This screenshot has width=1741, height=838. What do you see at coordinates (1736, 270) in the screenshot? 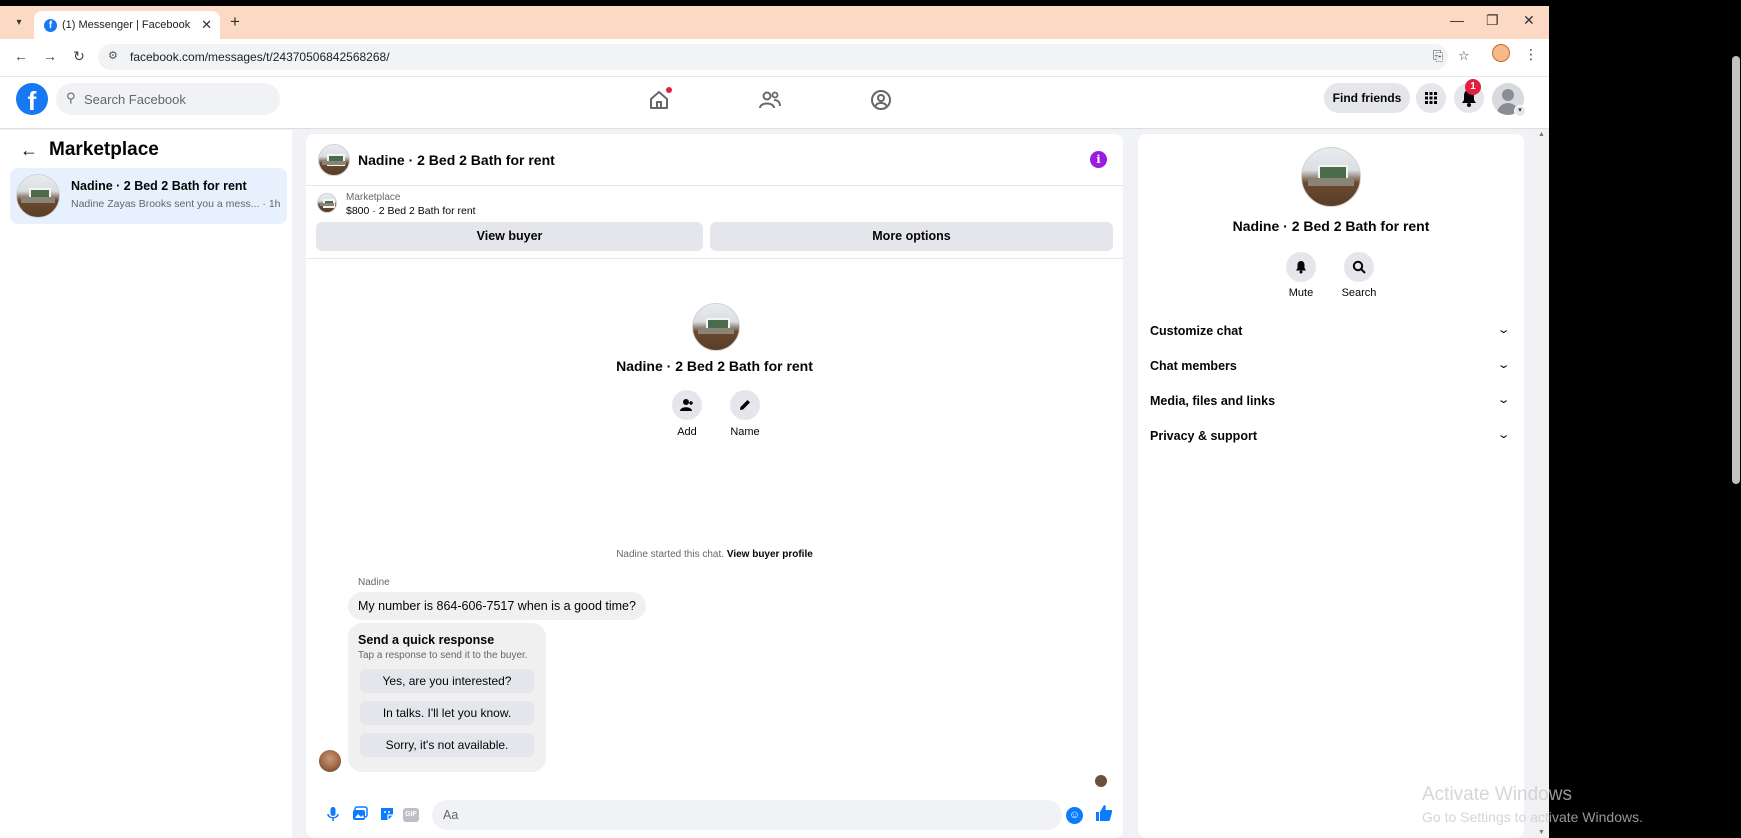
I see `screen-scrollbar-thumb` at bounding box center [1736, 270].